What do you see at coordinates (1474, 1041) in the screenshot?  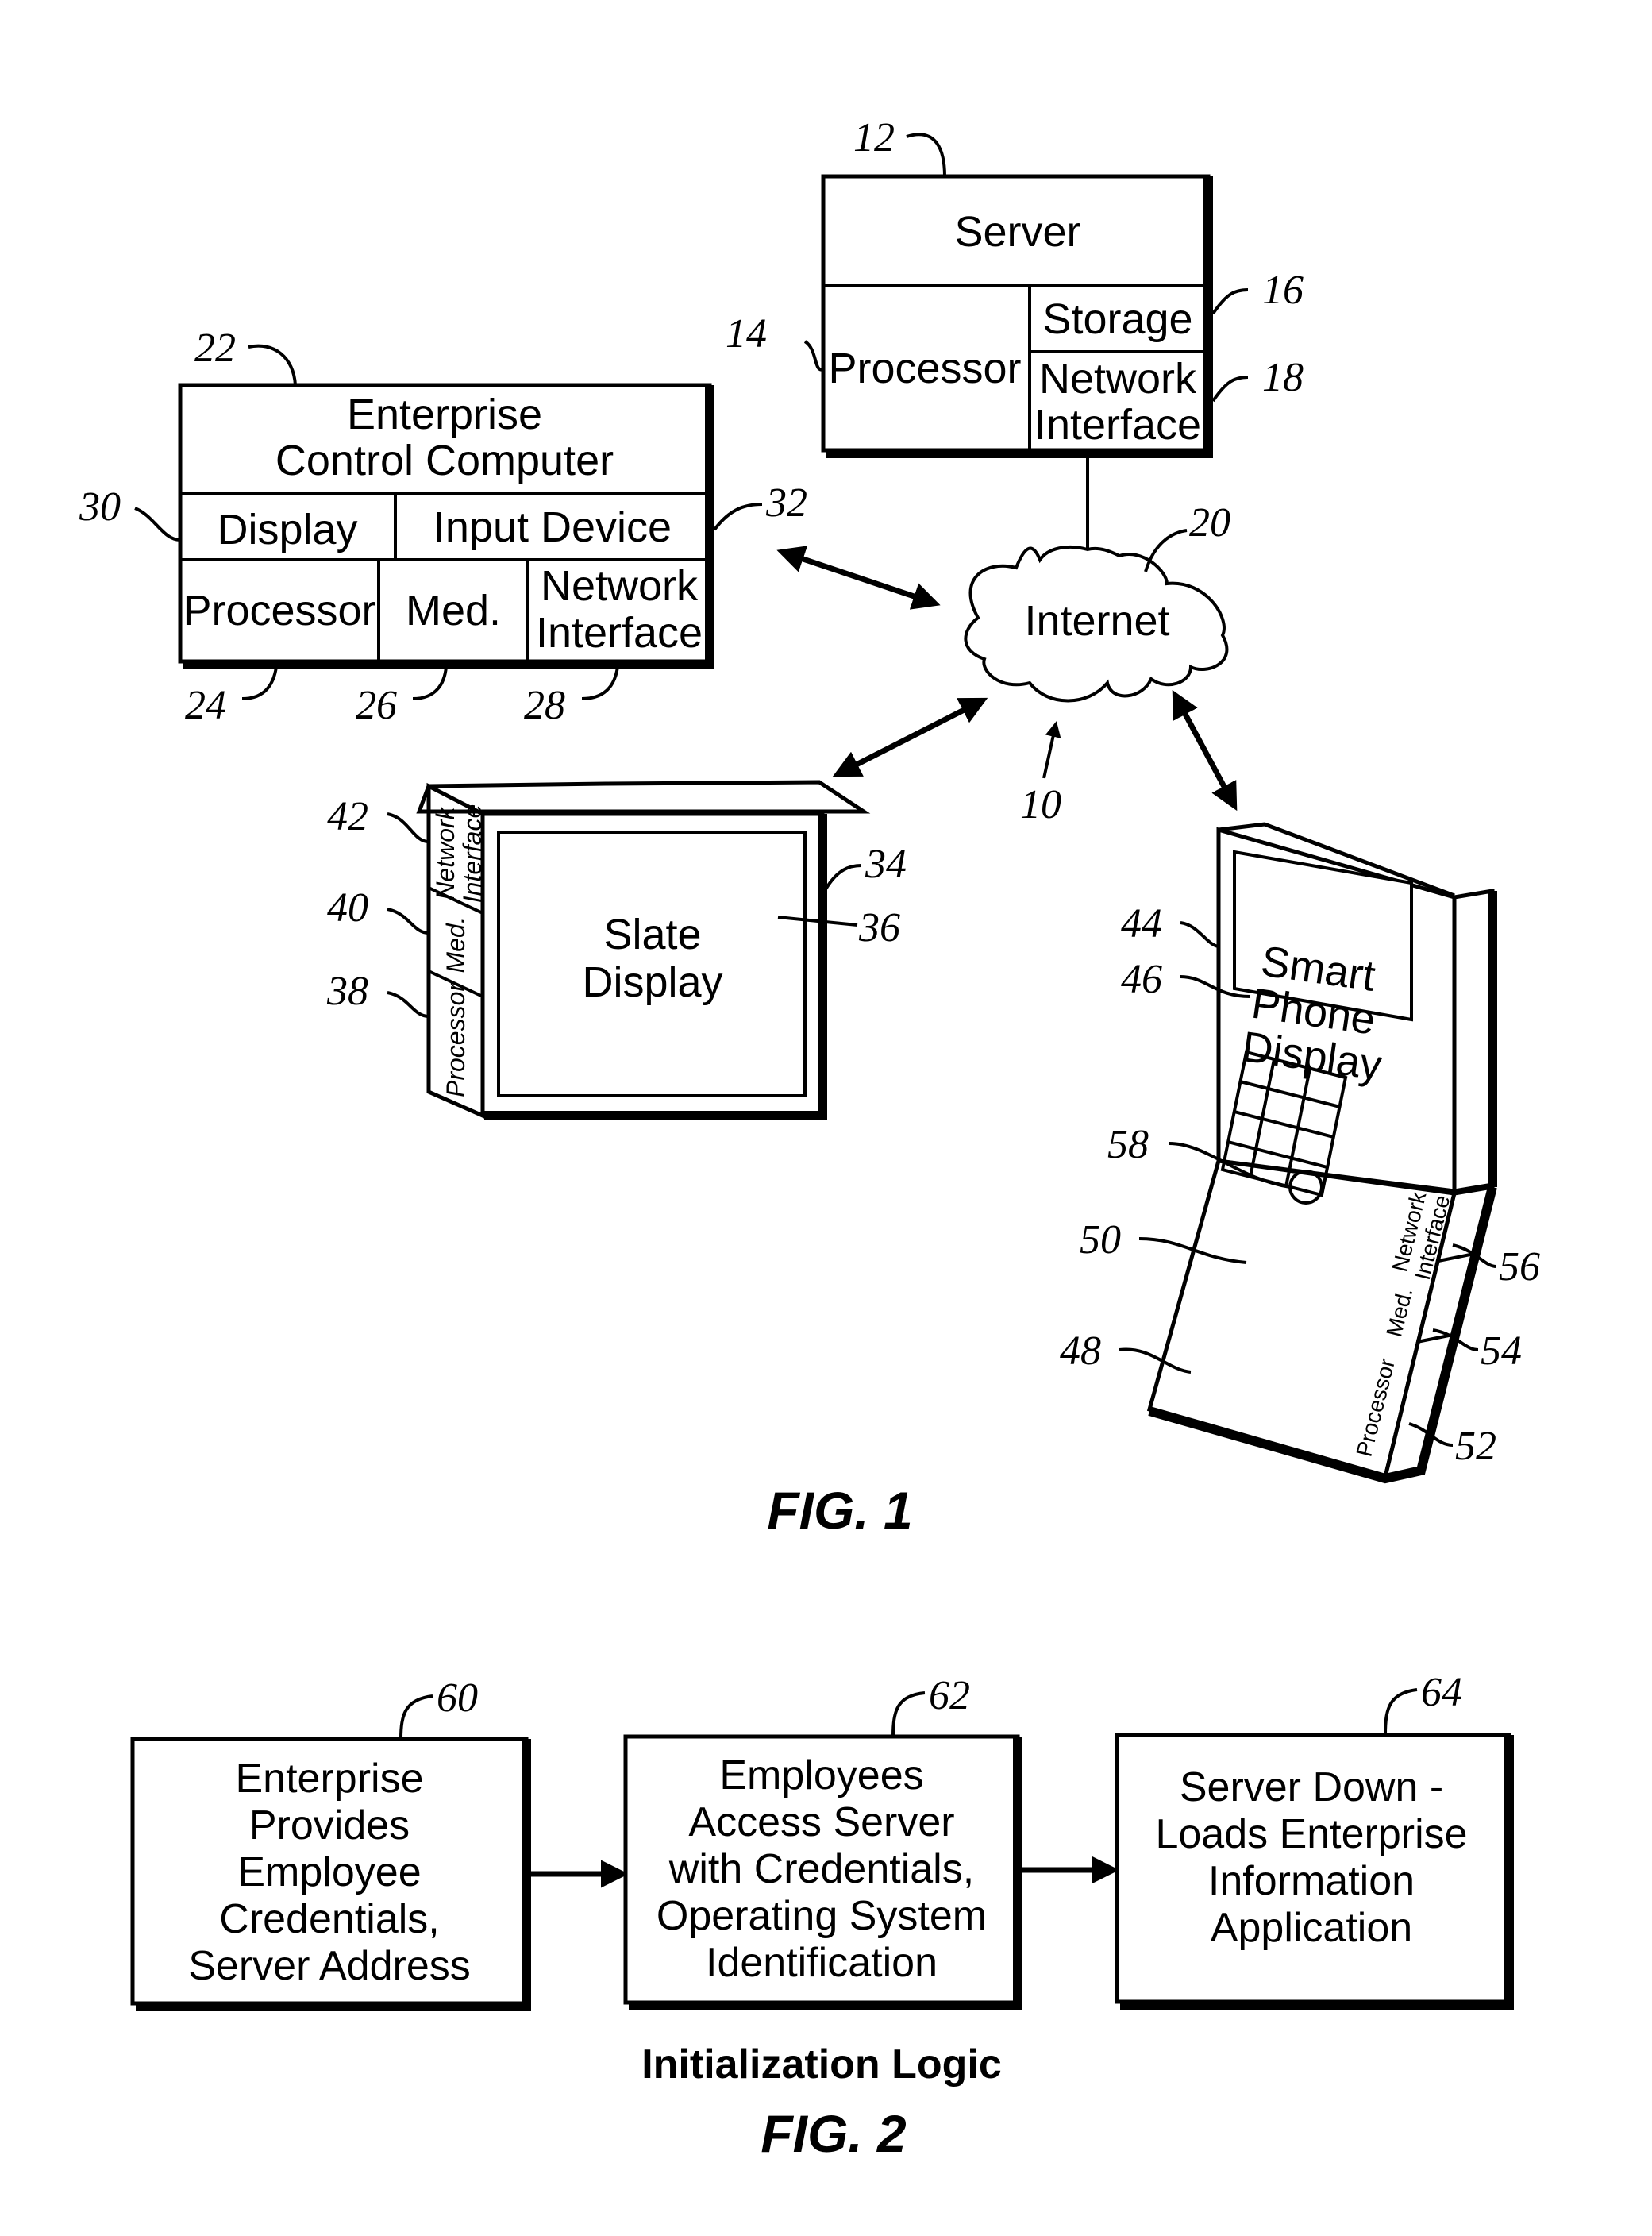 I see `phone-lid-side` at bounding box center [1474, 1041].